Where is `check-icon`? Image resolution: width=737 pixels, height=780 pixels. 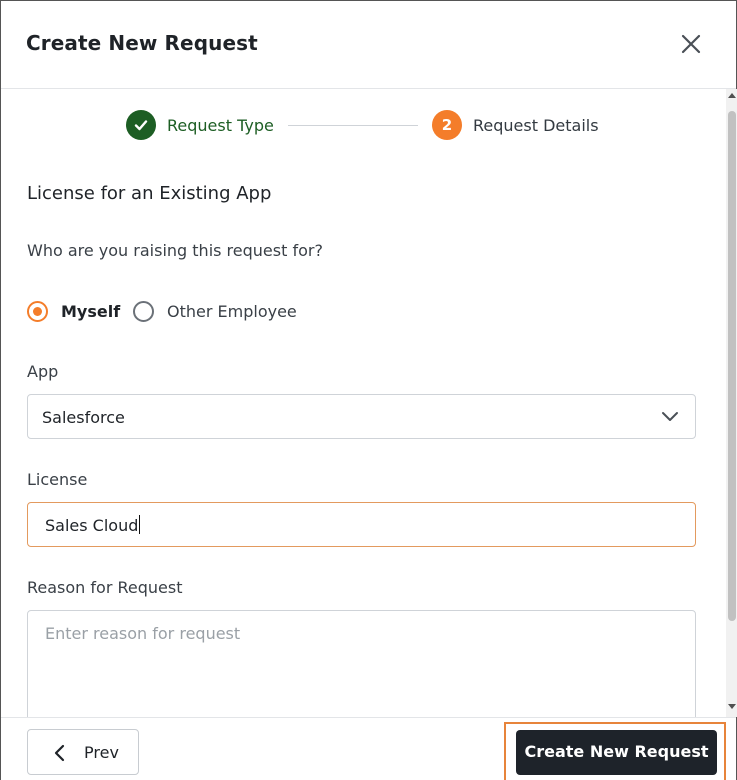 check-icon is located at coordinates (141, 125).